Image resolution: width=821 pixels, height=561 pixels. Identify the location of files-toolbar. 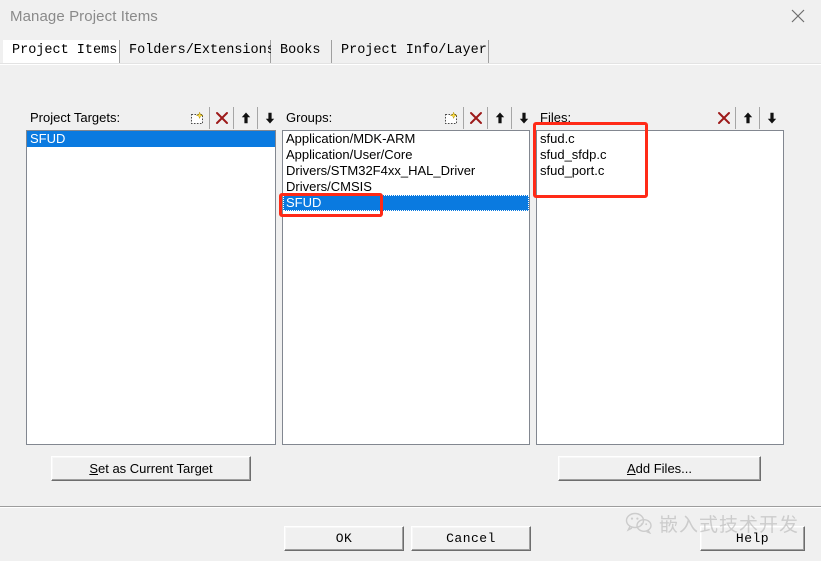
(747, 118).